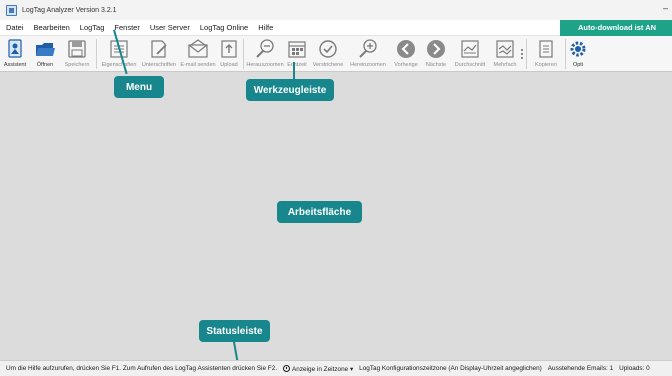 The width and height of the screenshot is (672, 376). What do you see at coordinates (634, 368) in the screenshot?
I see `uploads-count: Uploads: 0` at bounding box center [634, 368].